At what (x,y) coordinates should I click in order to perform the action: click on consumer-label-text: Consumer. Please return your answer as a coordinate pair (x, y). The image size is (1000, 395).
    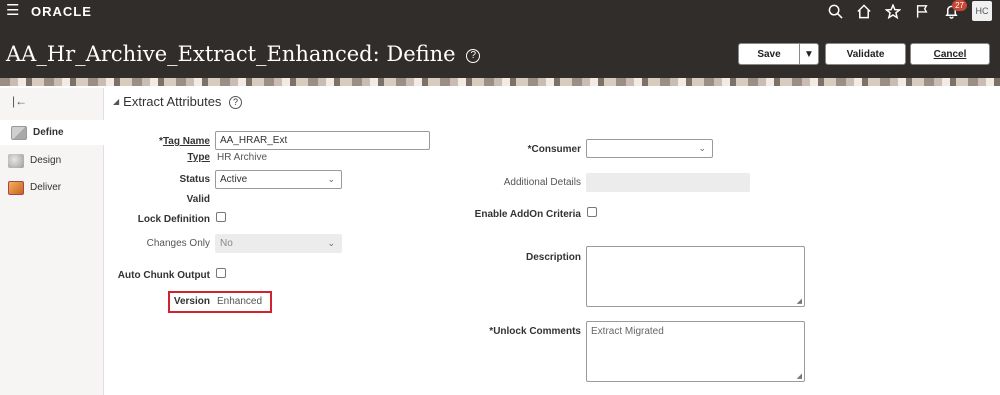
    Looking at the image, I should click on (556, 149).